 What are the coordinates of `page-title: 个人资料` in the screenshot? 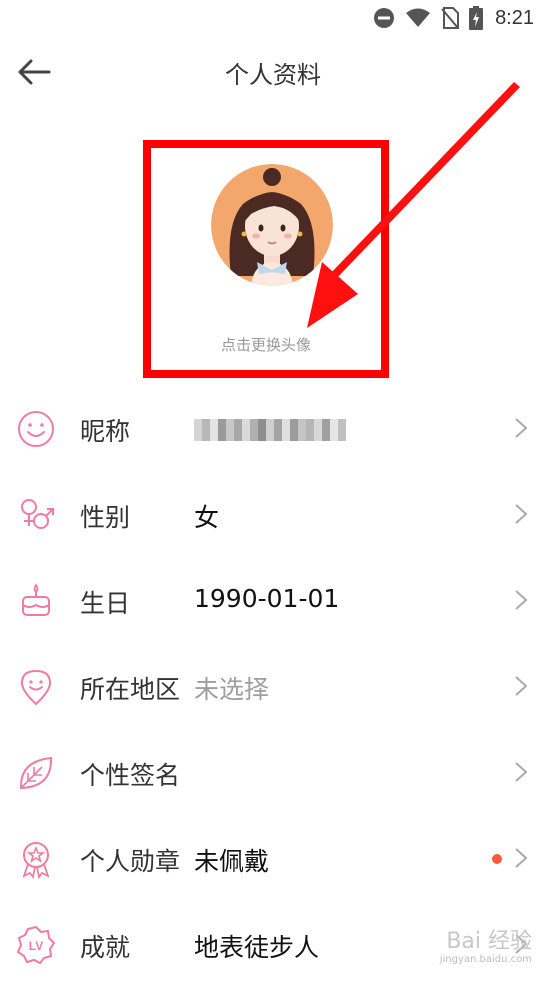 It's located at (273, 75).